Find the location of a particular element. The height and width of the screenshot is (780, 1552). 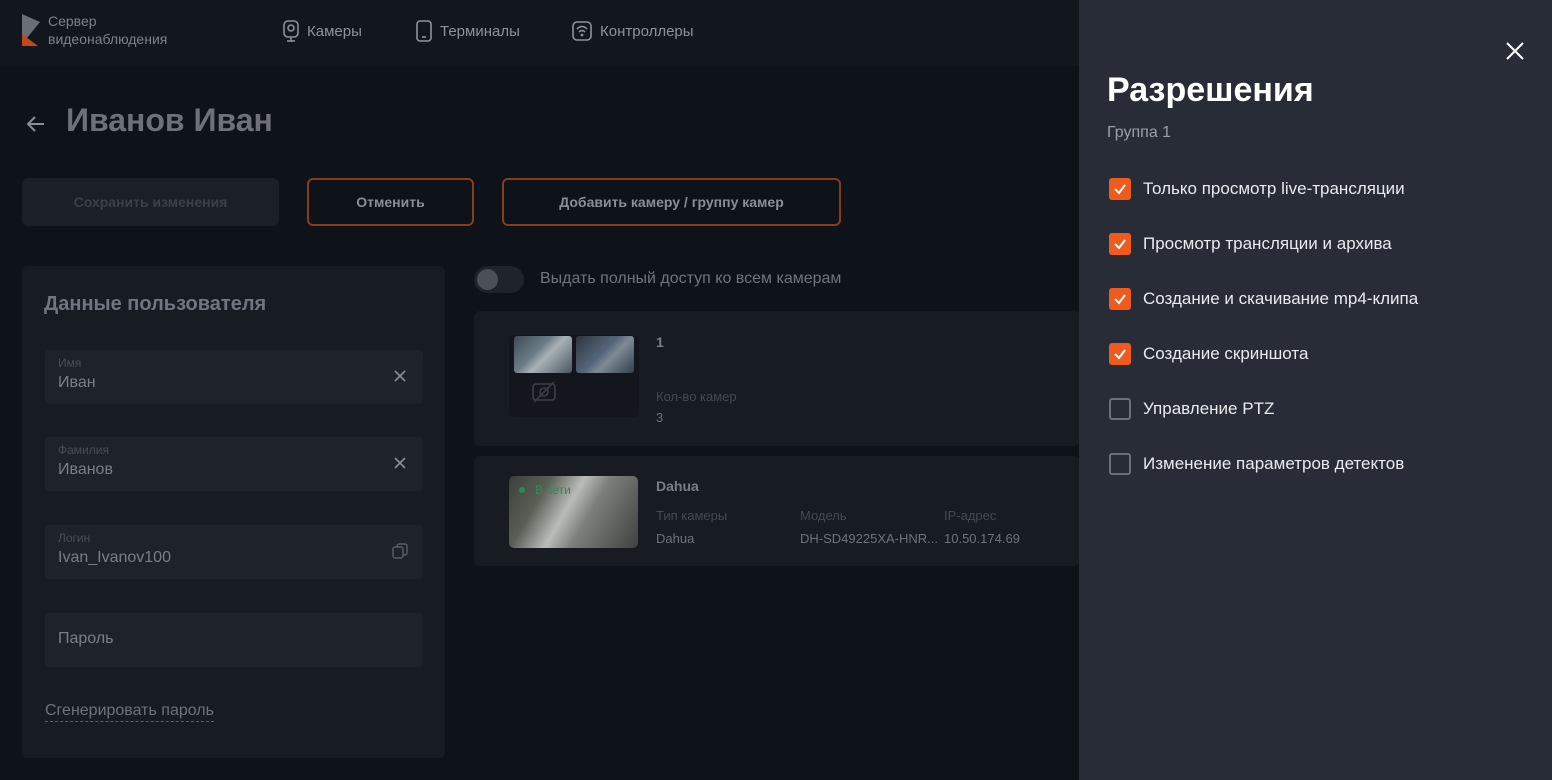

camera-preview: В сети is located at coordinates (573, 512).